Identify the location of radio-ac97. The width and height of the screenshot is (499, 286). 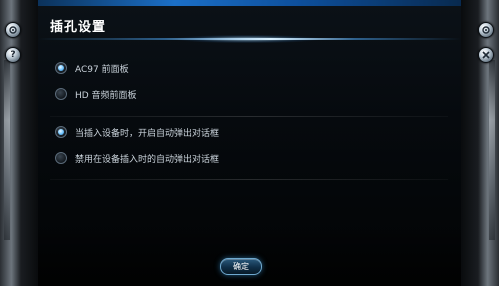
(61, 68).